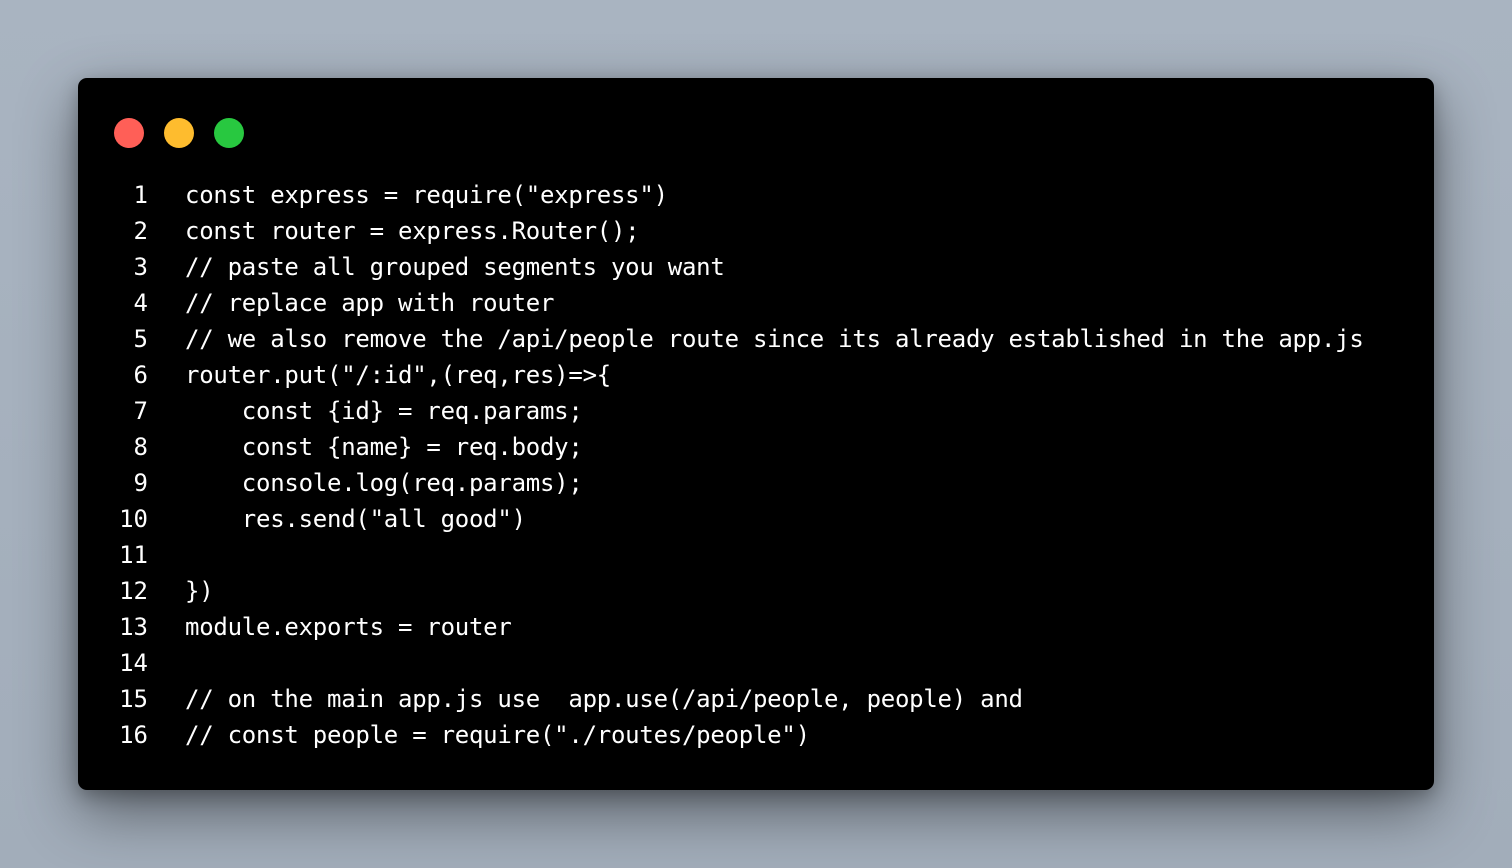 The image size is (1512, 868). I want to click on code-text: module.exports = router, so click(348, 627).